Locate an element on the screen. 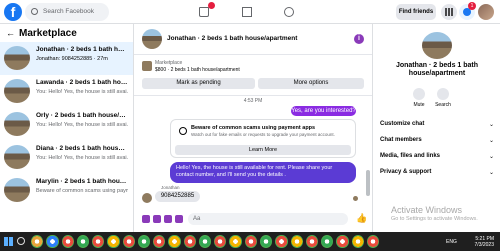 This screenshot has width=500, height=251. gif-icon is located at coordinates (179, 219).